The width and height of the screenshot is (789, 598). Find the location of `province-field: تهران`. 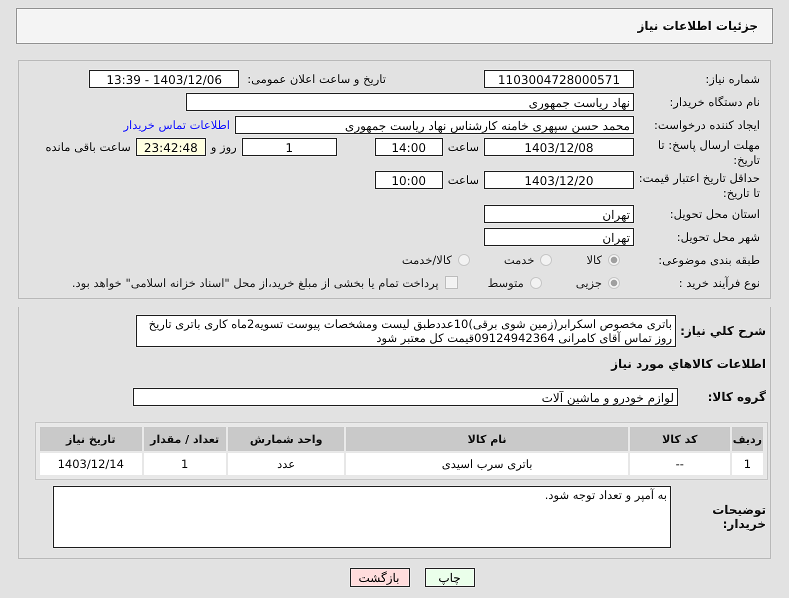

province-field: تهران is located at coordinates (559, 213).